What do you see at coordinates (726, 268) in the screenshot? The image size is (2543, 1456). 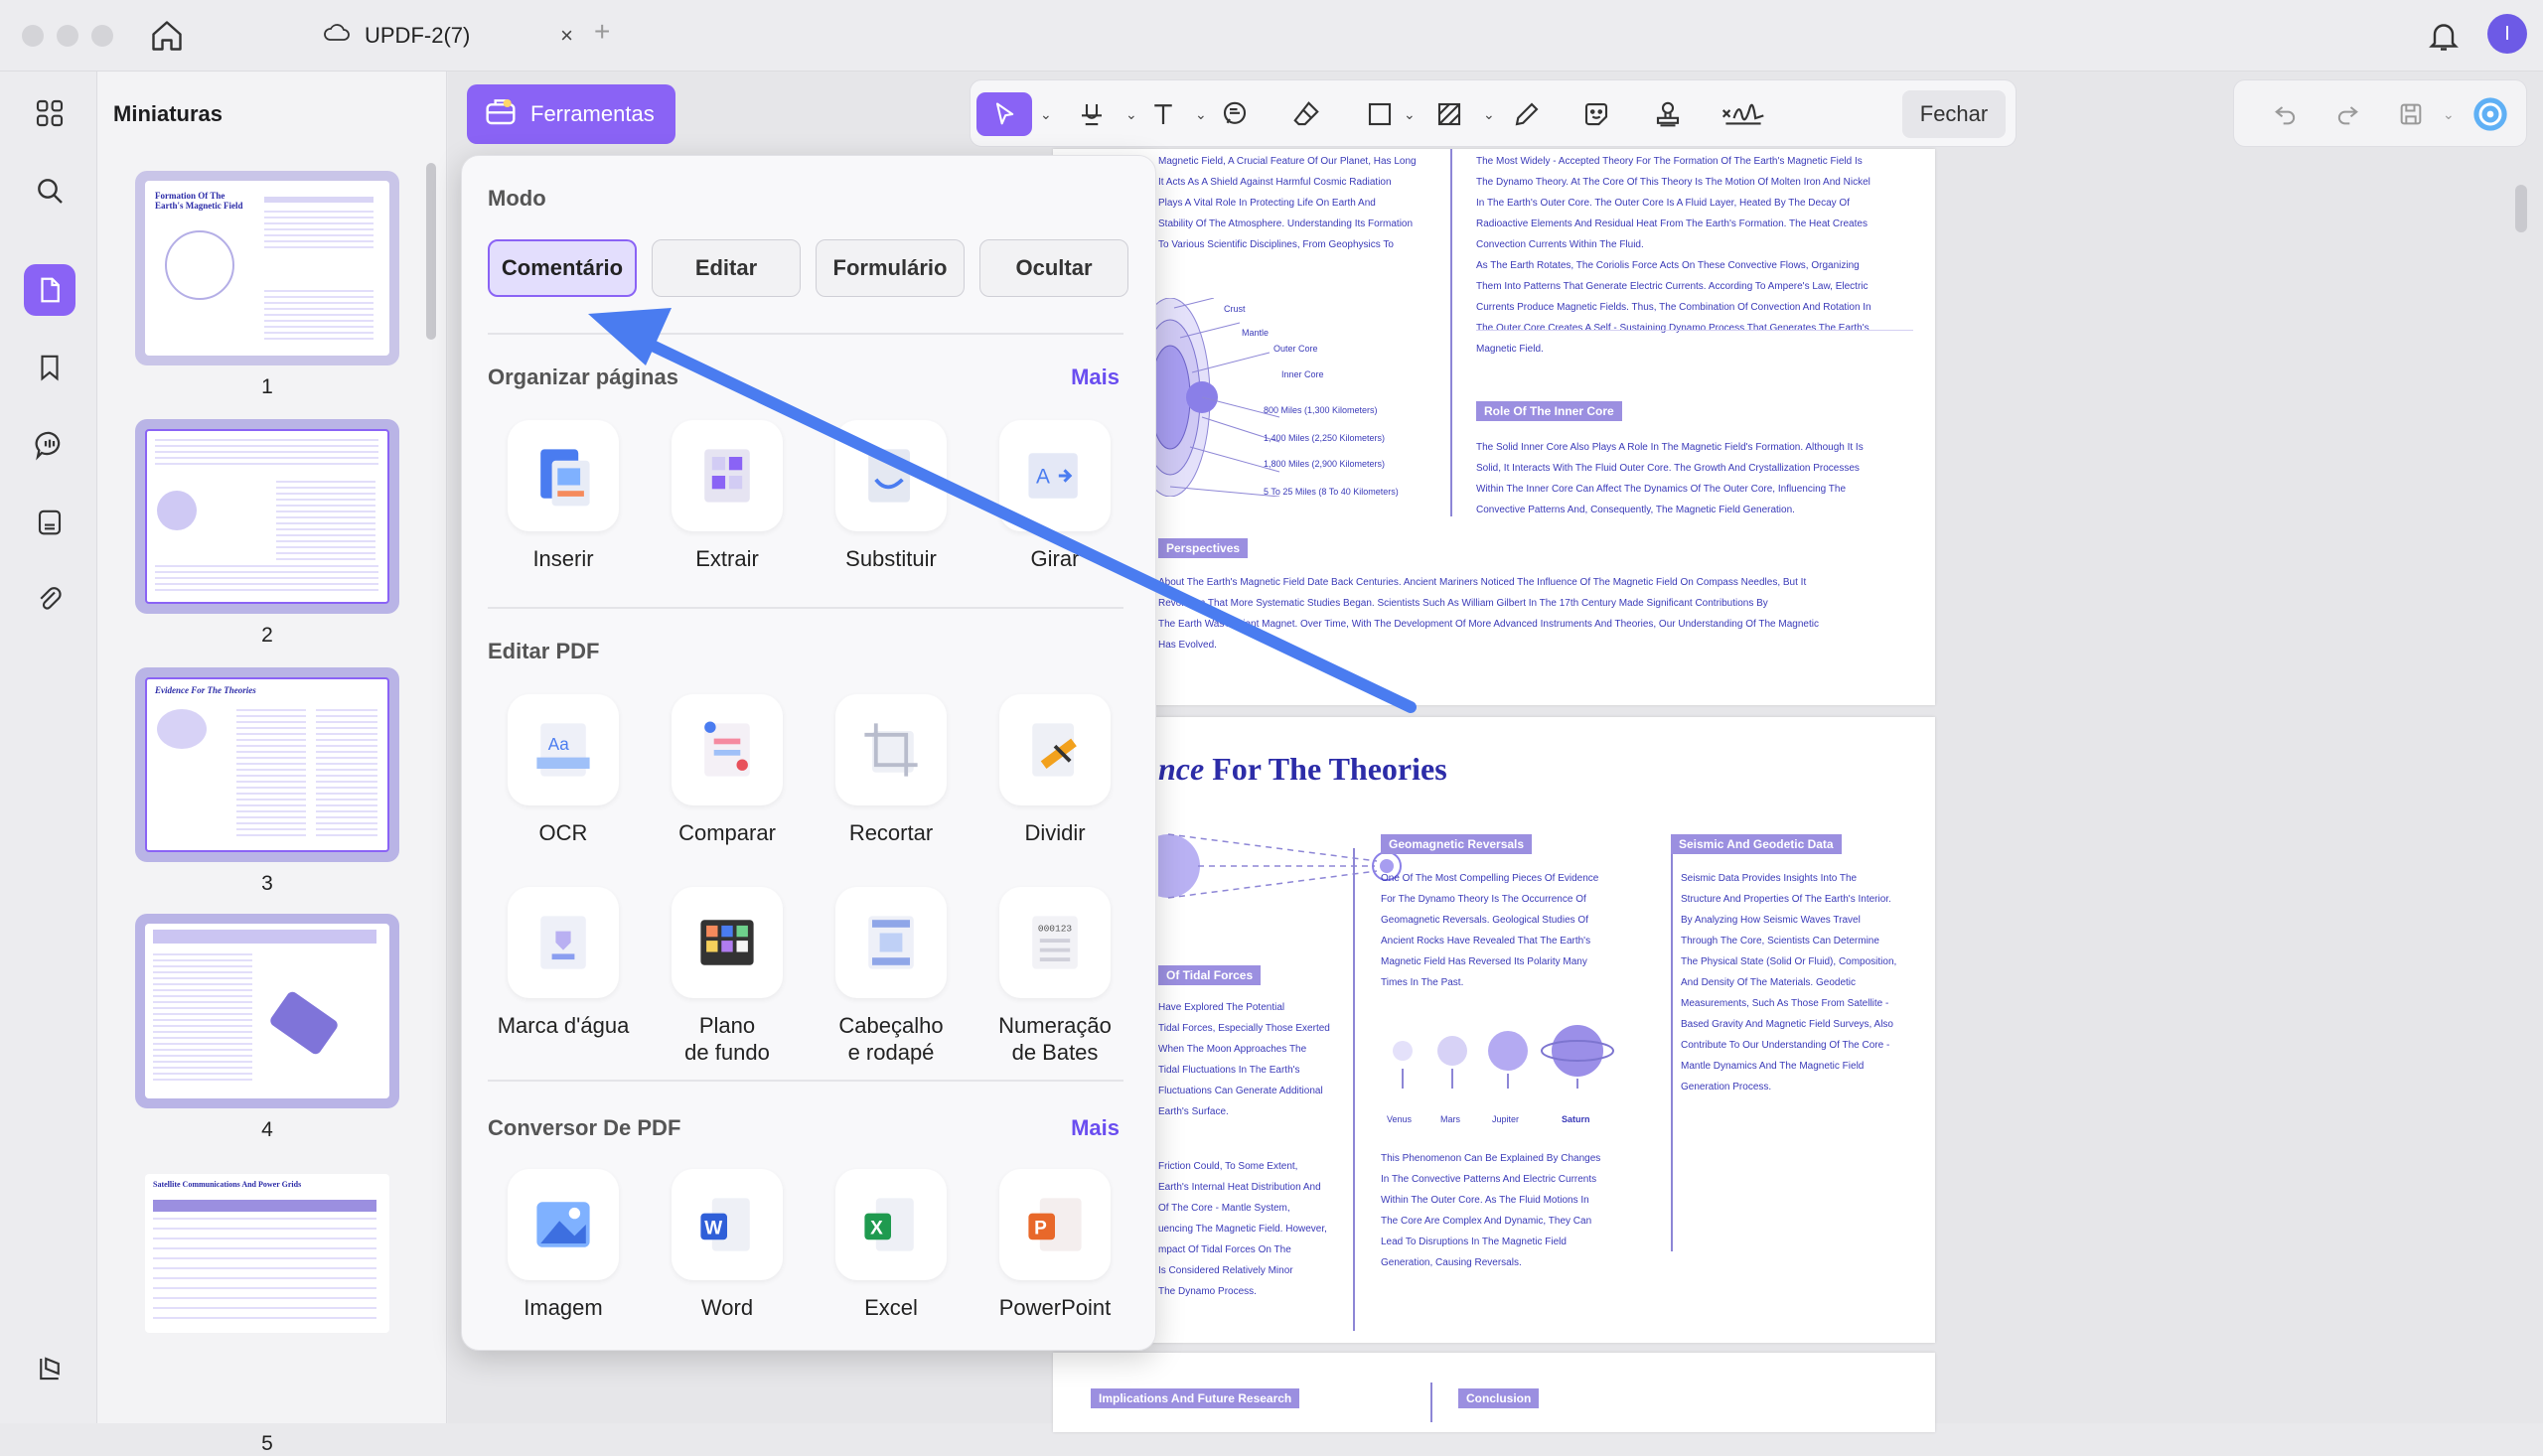 I see `mode-edit-button: Editar` at bounding box center [726, 268].